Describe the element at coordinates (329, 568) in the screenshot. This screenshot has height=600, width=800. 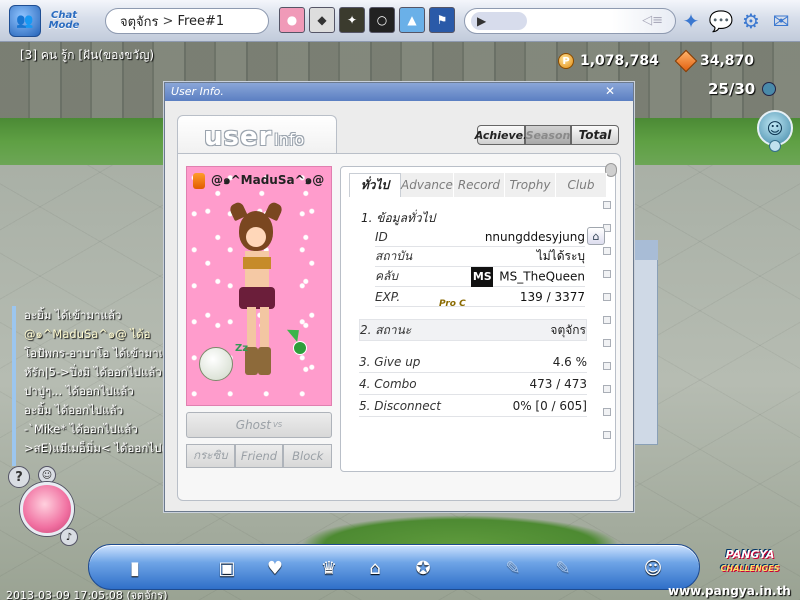
I see `trophy-icon: ♛` at that location.